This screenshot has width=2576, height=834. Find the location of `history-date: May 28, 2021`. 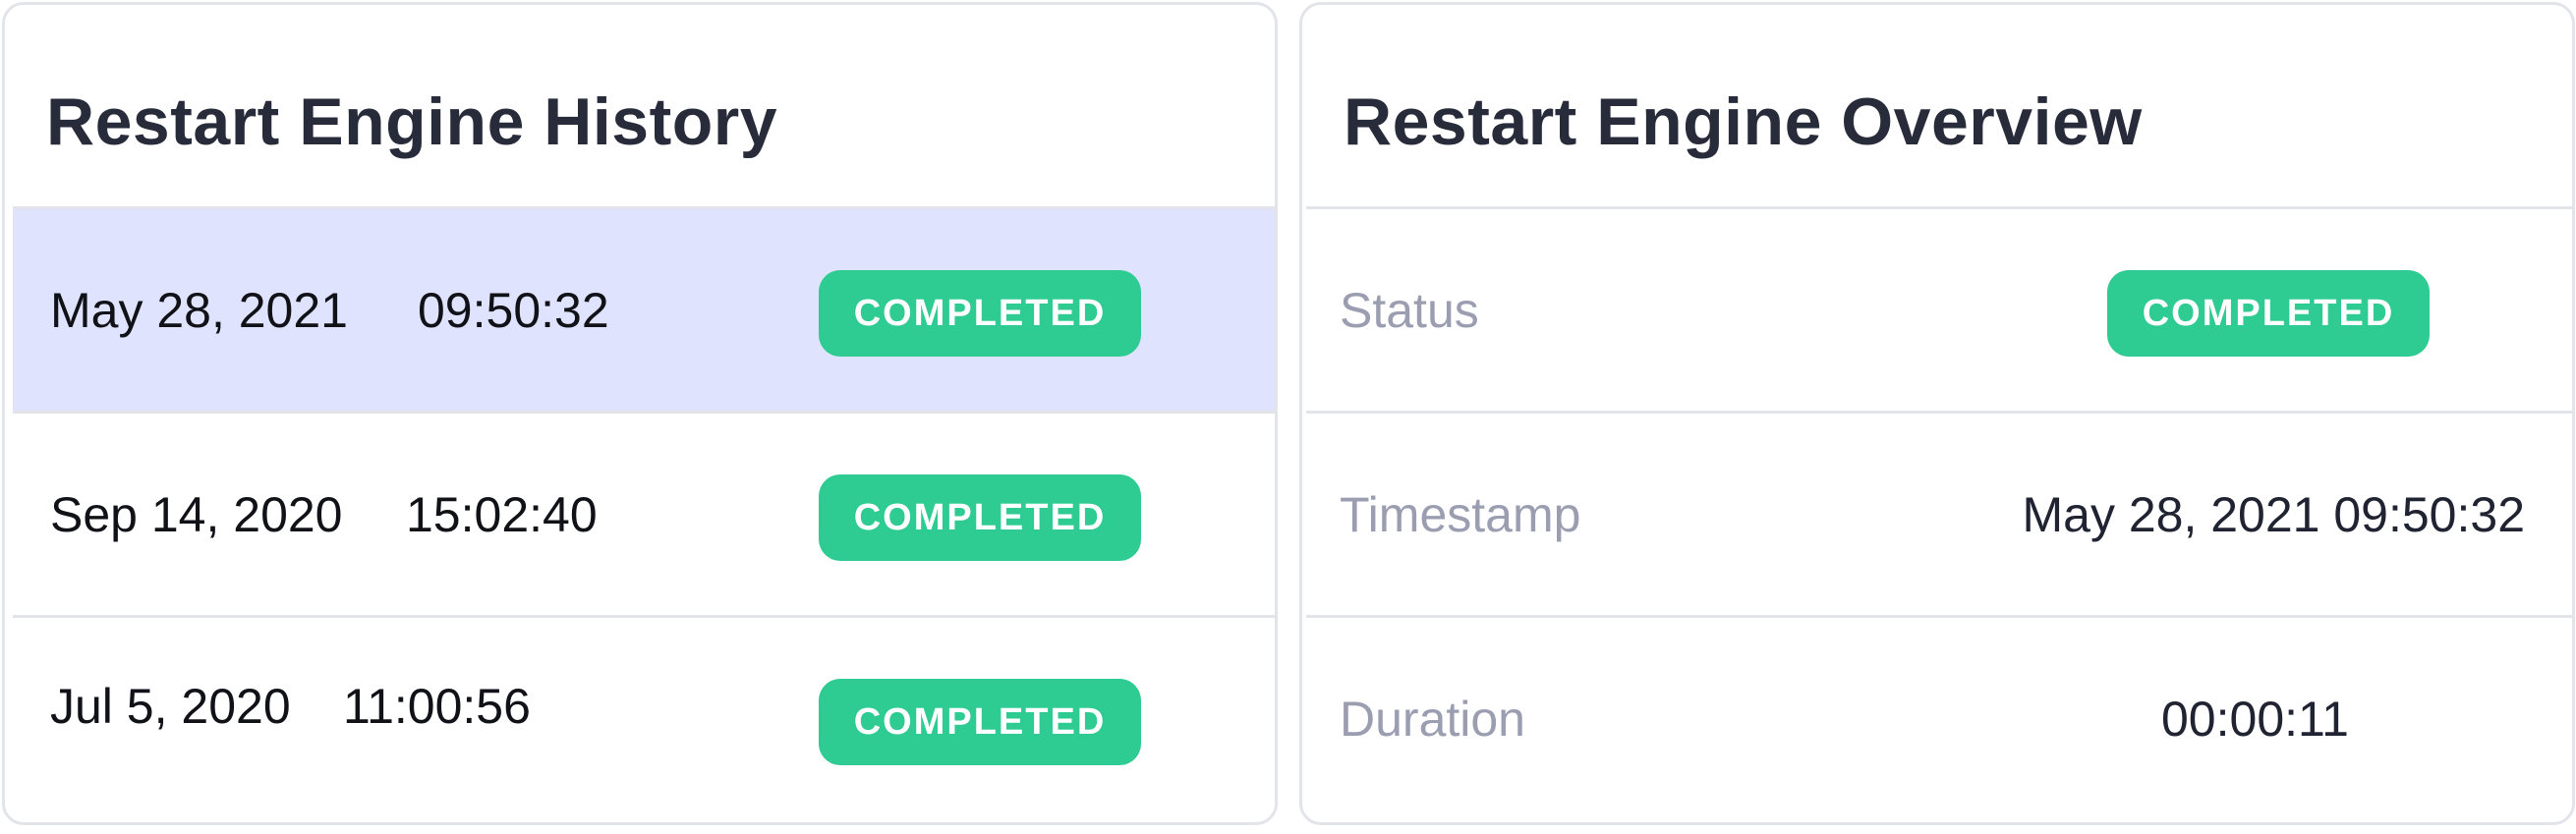

history-date: May 28, 2021 is located at coordinates (199, 310).